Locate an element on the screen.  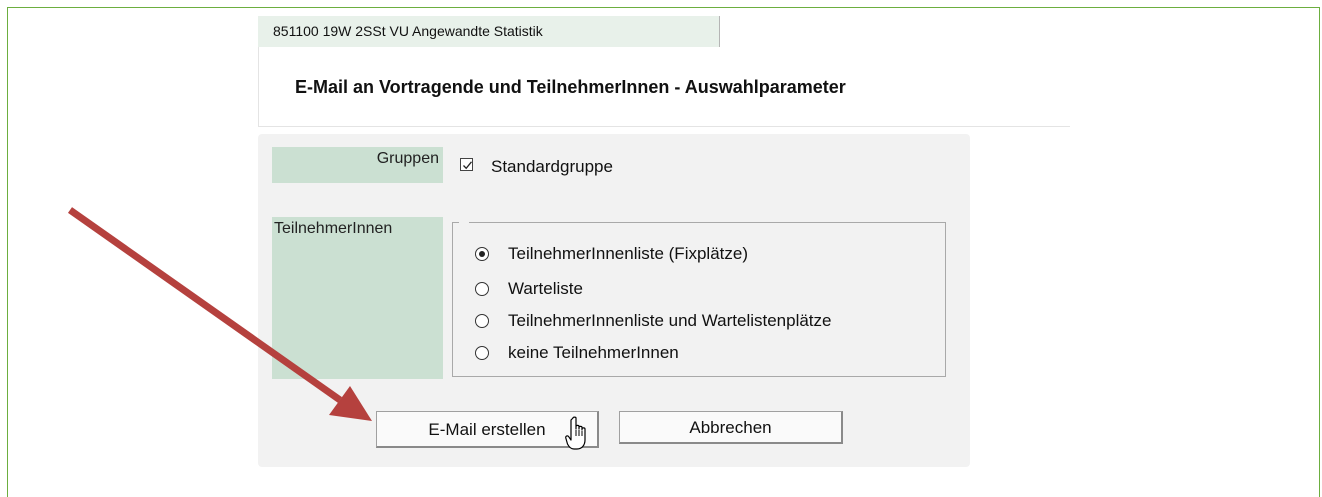
standardgruppe-label: Standardgruppe is located at coordinates (552, 166).